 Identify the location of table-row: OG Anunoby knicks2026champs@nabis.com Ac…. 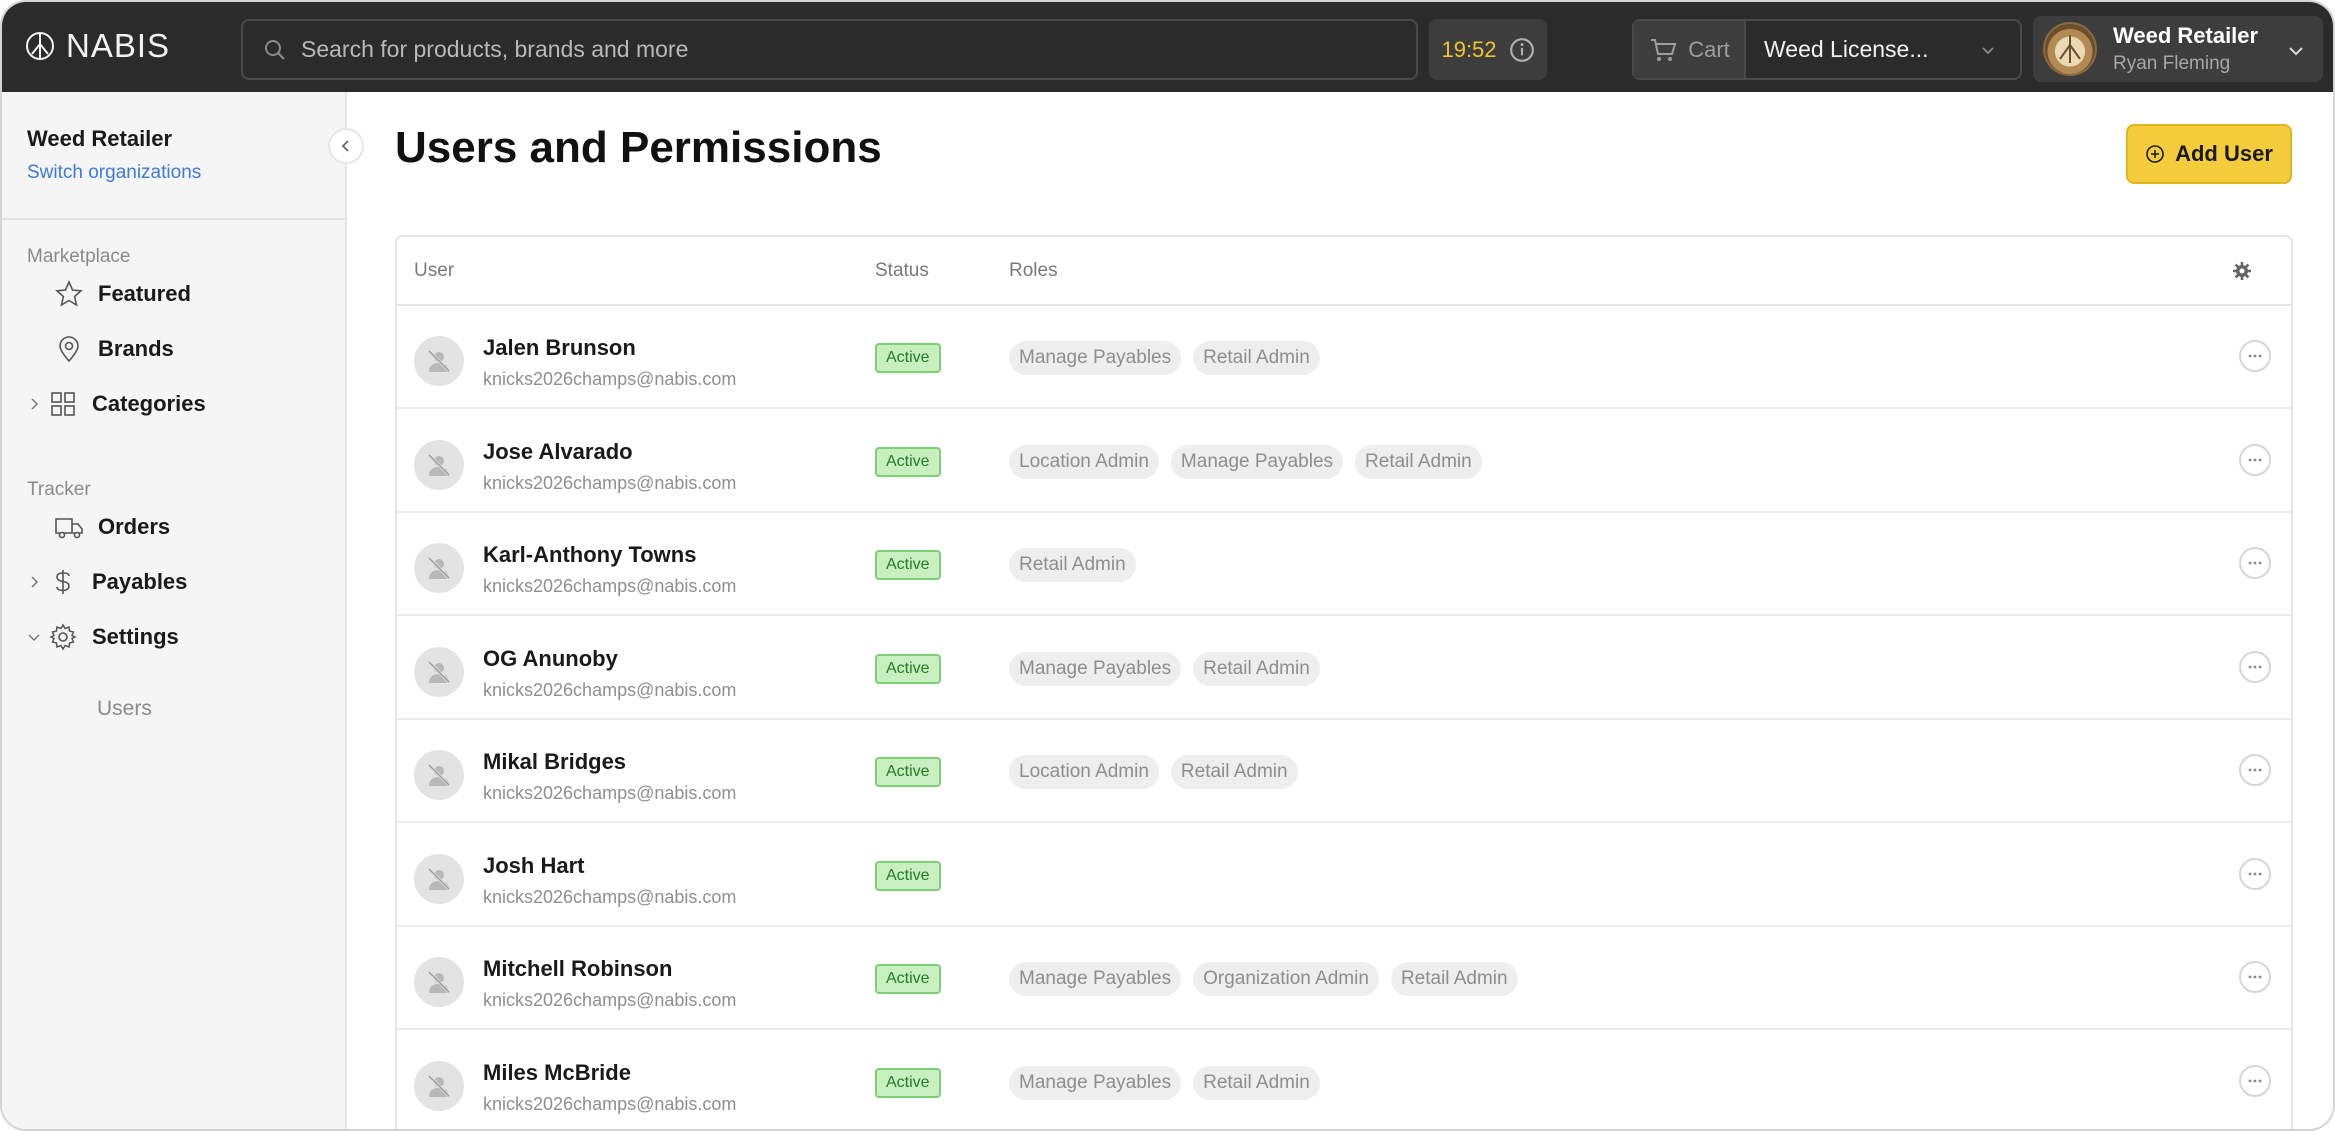
(1344, 668).